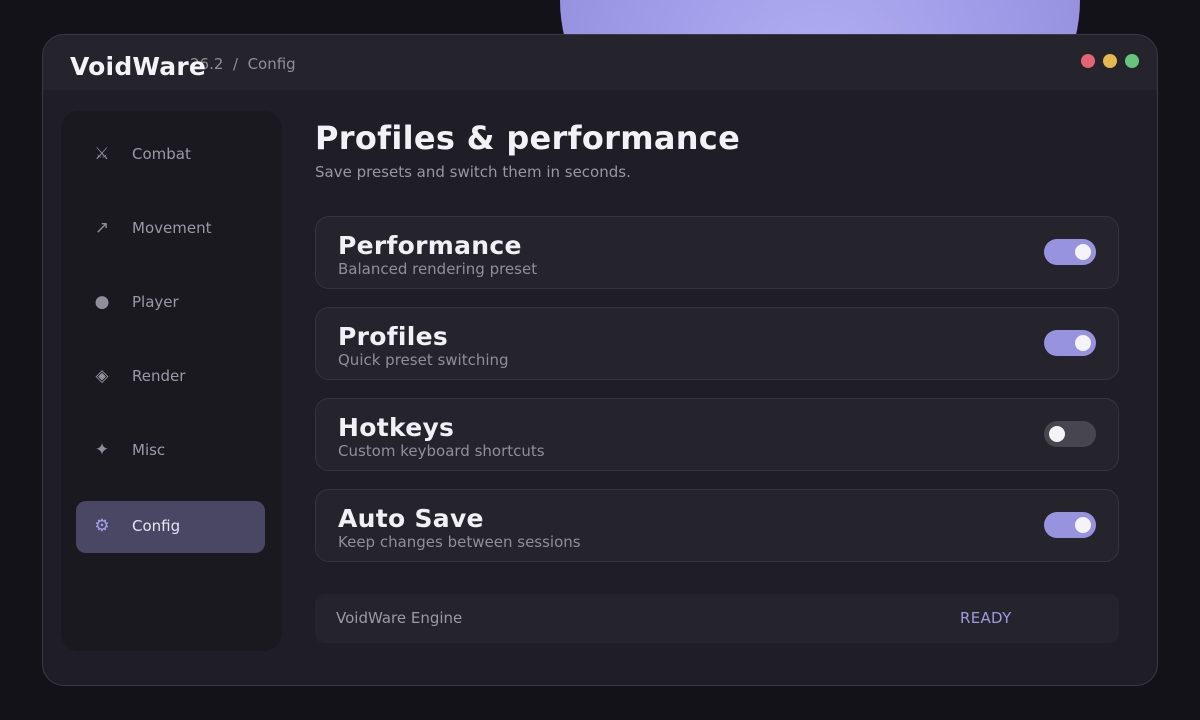 The width and height of the screenshot is (1200, 720). What do you see at coordinates (600, 62) in the screenshot?
I see `title-bar: 26.2 / Config VoidWare` at bounding box center [600, 62].